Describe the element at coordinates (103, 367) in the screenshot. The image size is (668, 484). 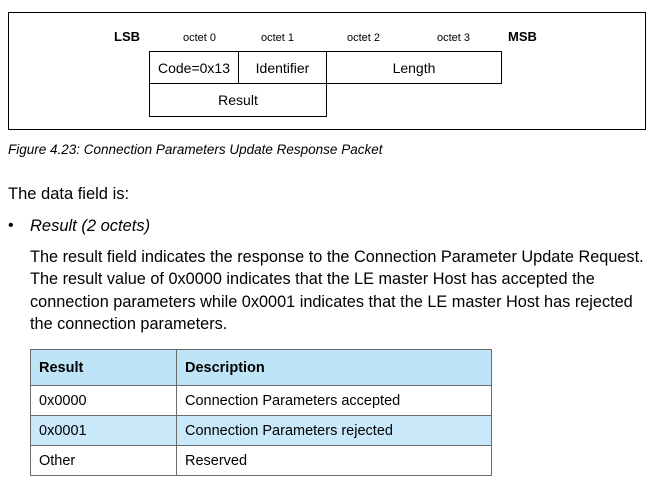
I see `table-header-result: Result` at that location.